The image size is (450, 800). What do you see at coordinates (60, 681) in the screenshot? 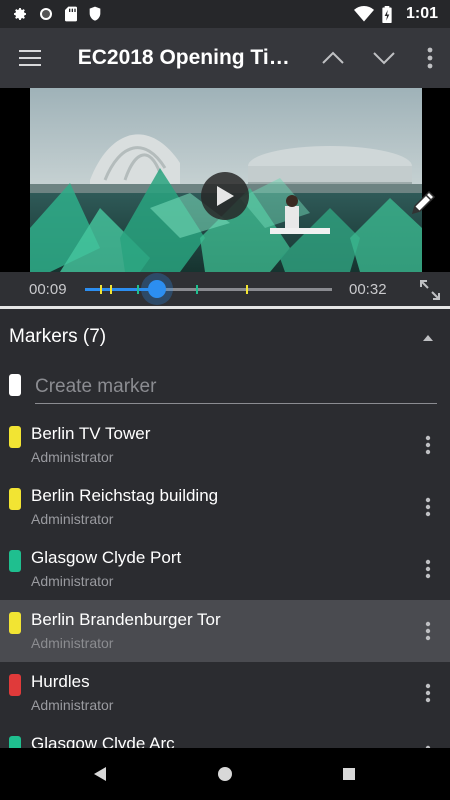
I see `marker-title: Hurdles` at bounding box center [60, 681].